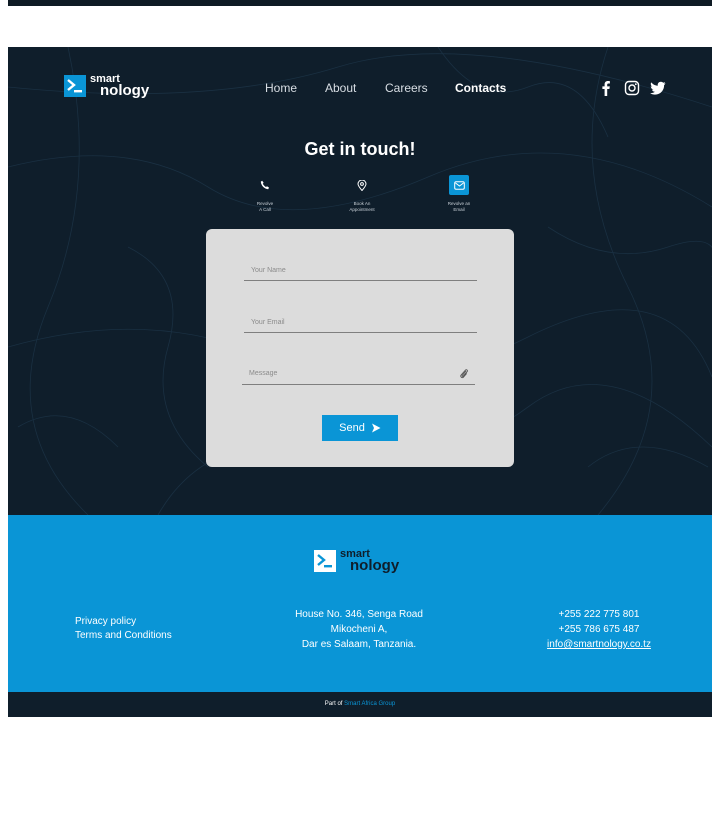 This screenshot has width=724, height=825. What do you see at coordinates (352, 428) in the screenshot?
I see `send-button-label: Send` at bounding box center [352, 428].